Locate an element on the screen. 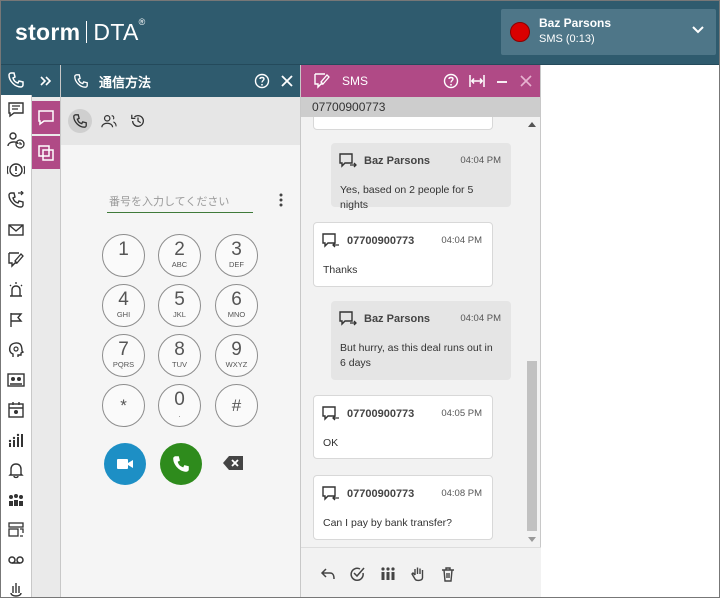 The width and height of the screenshot is (720, 598). recording-indicator-icon is located at coordinates (520, 32).